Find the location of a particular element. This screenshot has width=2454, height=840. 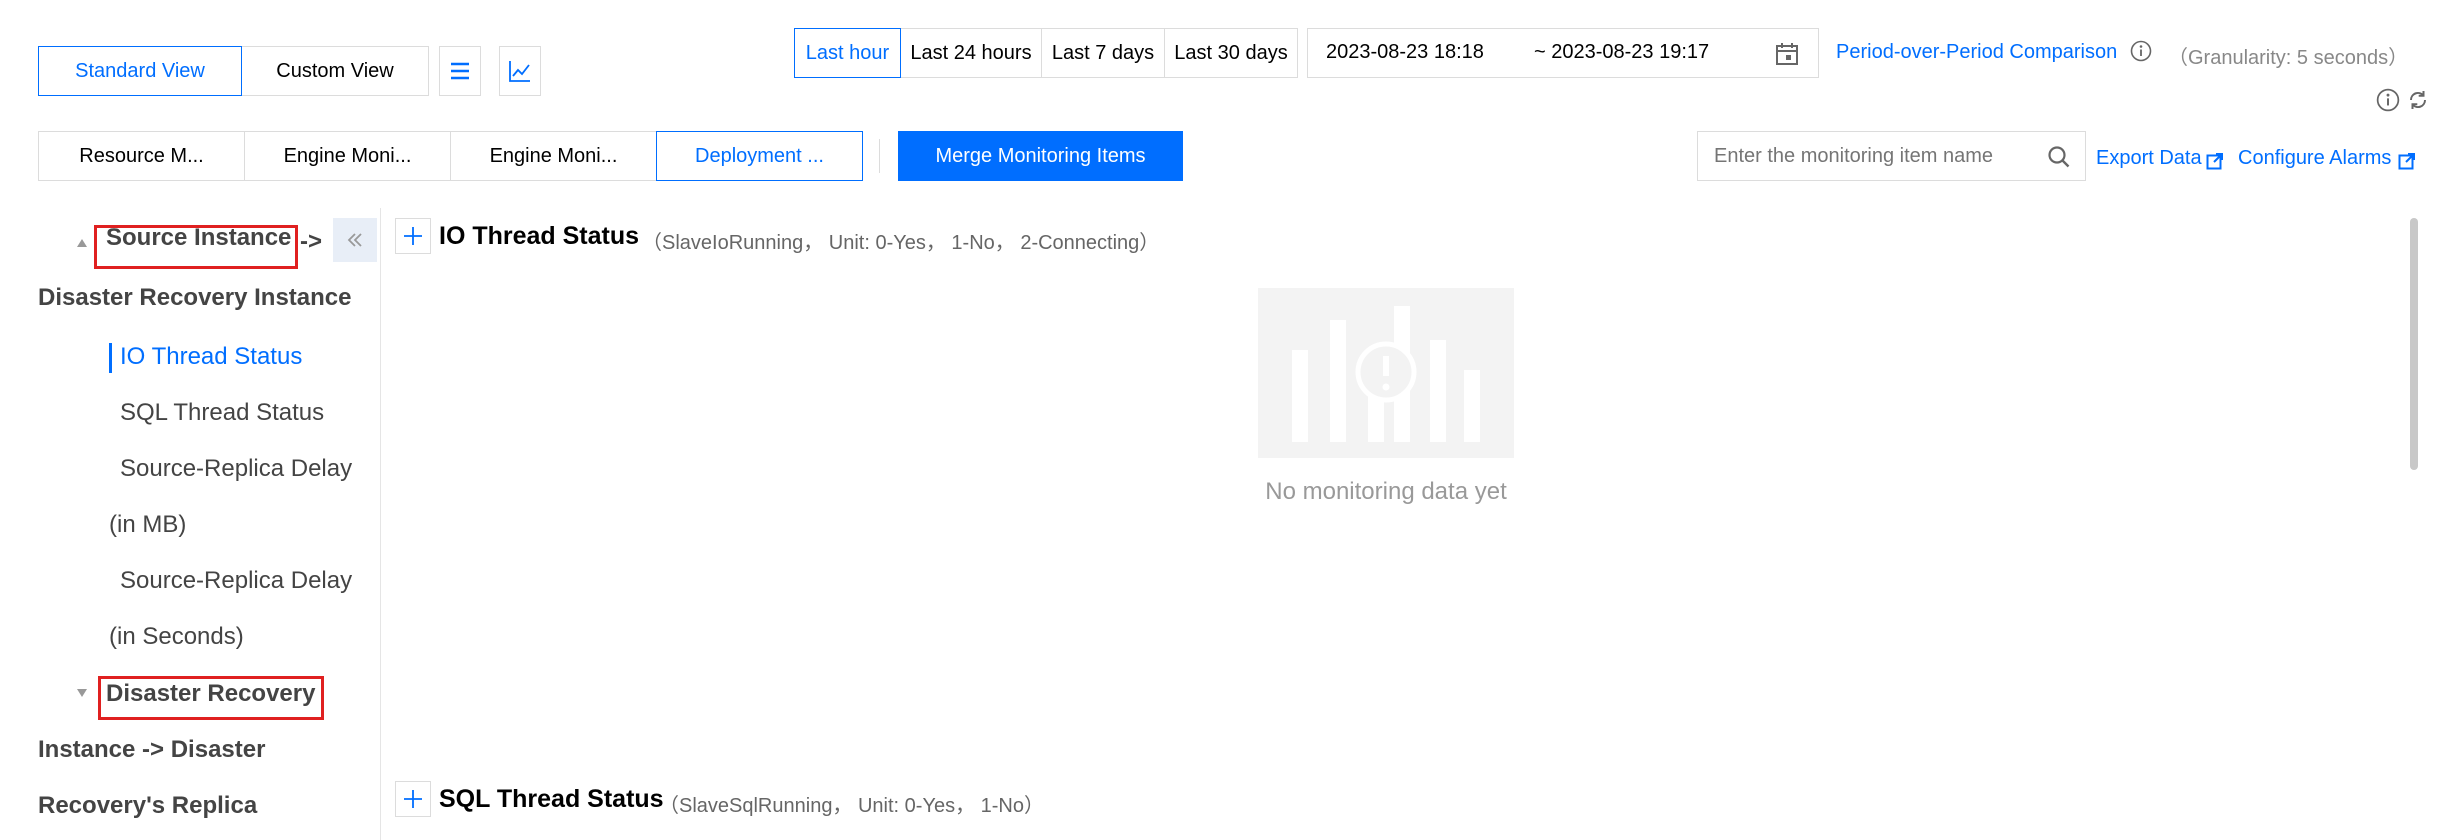

section-title-io-thread-status: IO Thread Status is located at coordinates (539, 236).